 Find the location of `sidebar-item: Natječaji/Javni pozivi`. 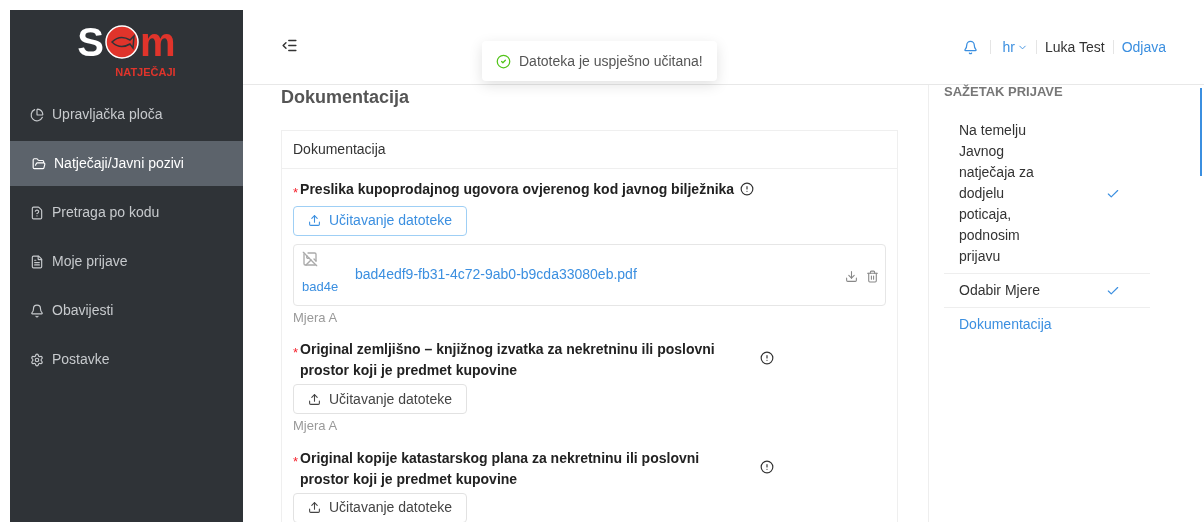

sidebar-item: Natječaji/Javni pozivi is located at coordinates (126, 163).